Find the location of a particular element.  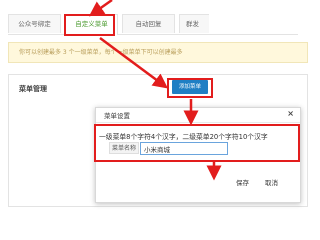

arrow-to-tab is located at coordinates (100, 8).